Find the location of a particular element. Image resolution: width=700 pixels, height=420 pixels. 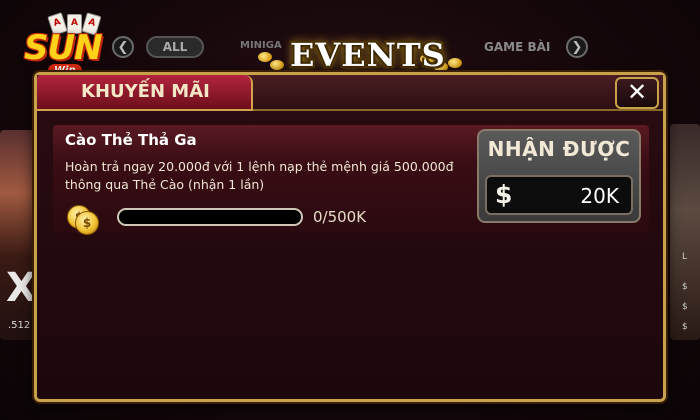

progress-bar is located at coordinates (210, 217).